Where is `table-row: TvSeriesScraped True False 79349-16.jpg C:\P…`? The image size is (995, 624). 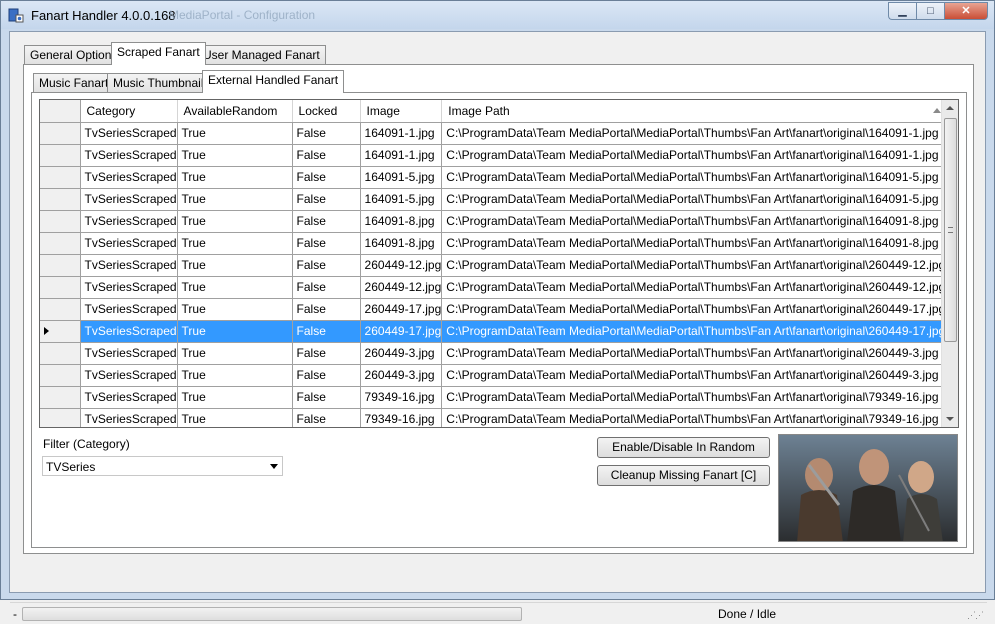
table-row: TvSeriesScraped True False 79349-16.jpg C:\P… is located at coordinates (493, 397).